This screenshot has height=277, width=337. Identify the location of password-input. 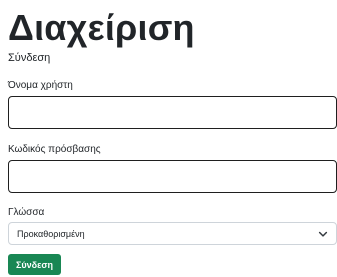
(172, 176).